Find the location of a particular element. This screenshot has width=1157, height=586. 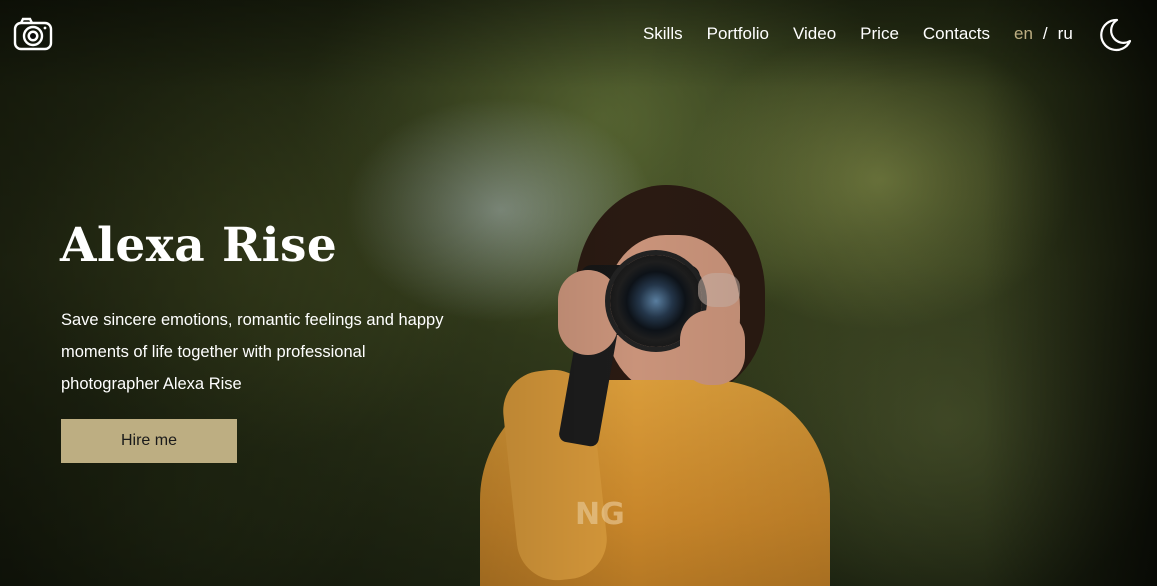

photo-sunglasses is located at coordinates (719, 290).